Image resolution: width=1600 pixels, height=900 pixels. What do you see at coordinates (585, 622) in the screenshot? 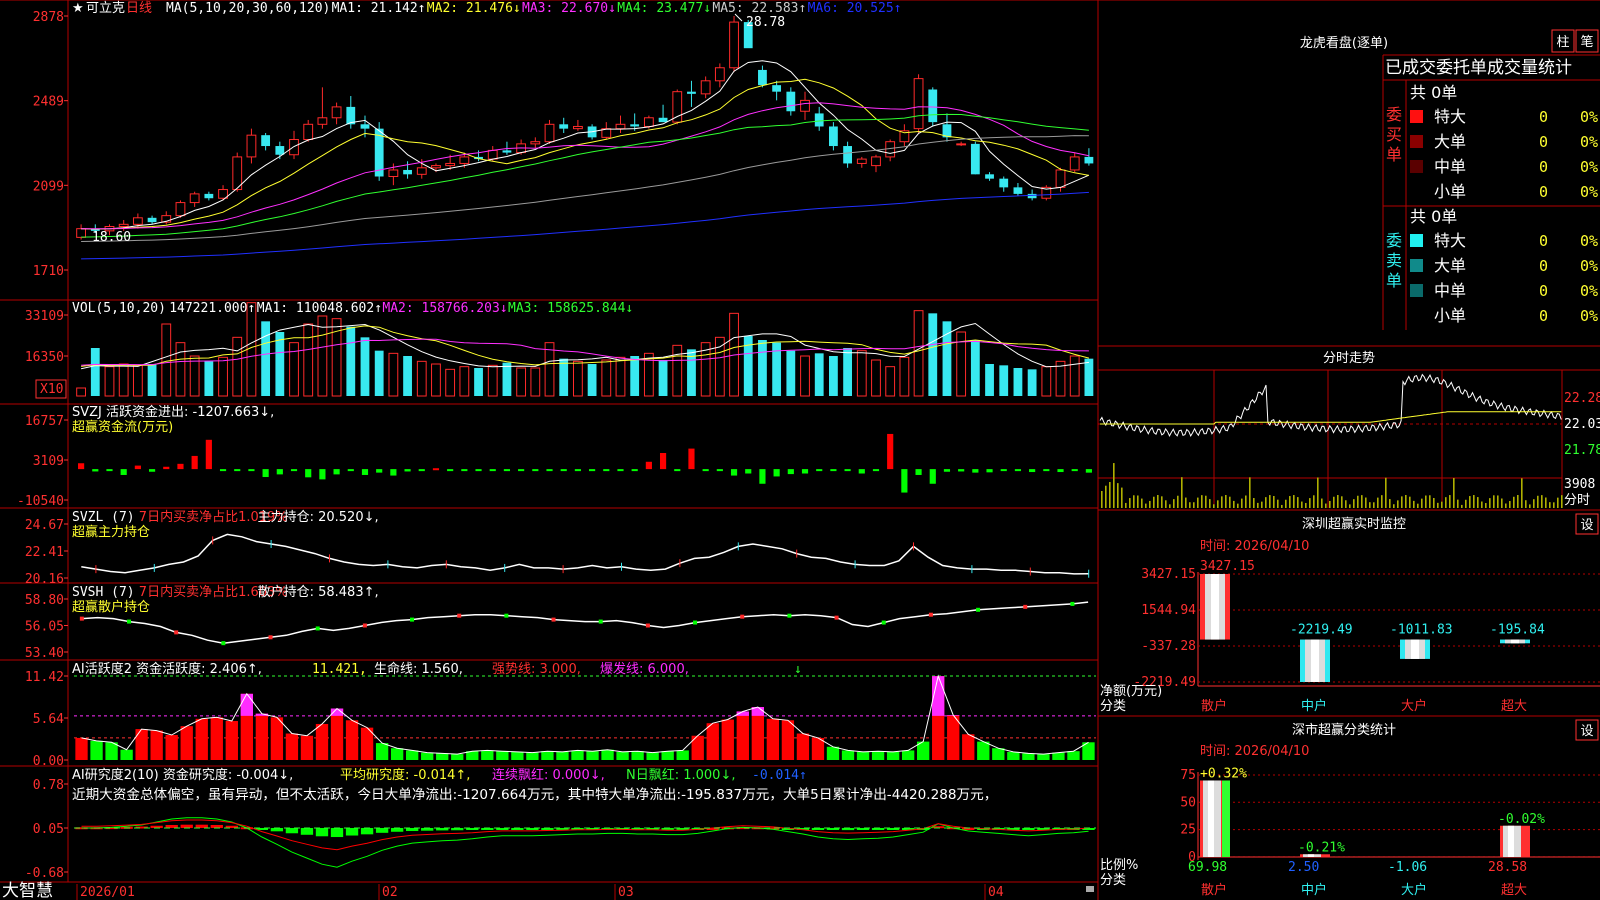
I see `retail-holding-line` at bounding box center [585, 622].